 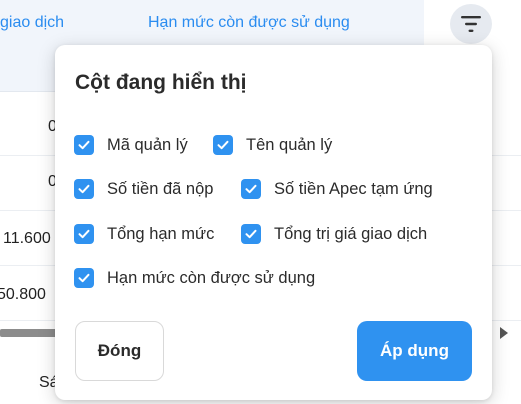 I want to click on column-filter-button, so click(x=471, y=24).